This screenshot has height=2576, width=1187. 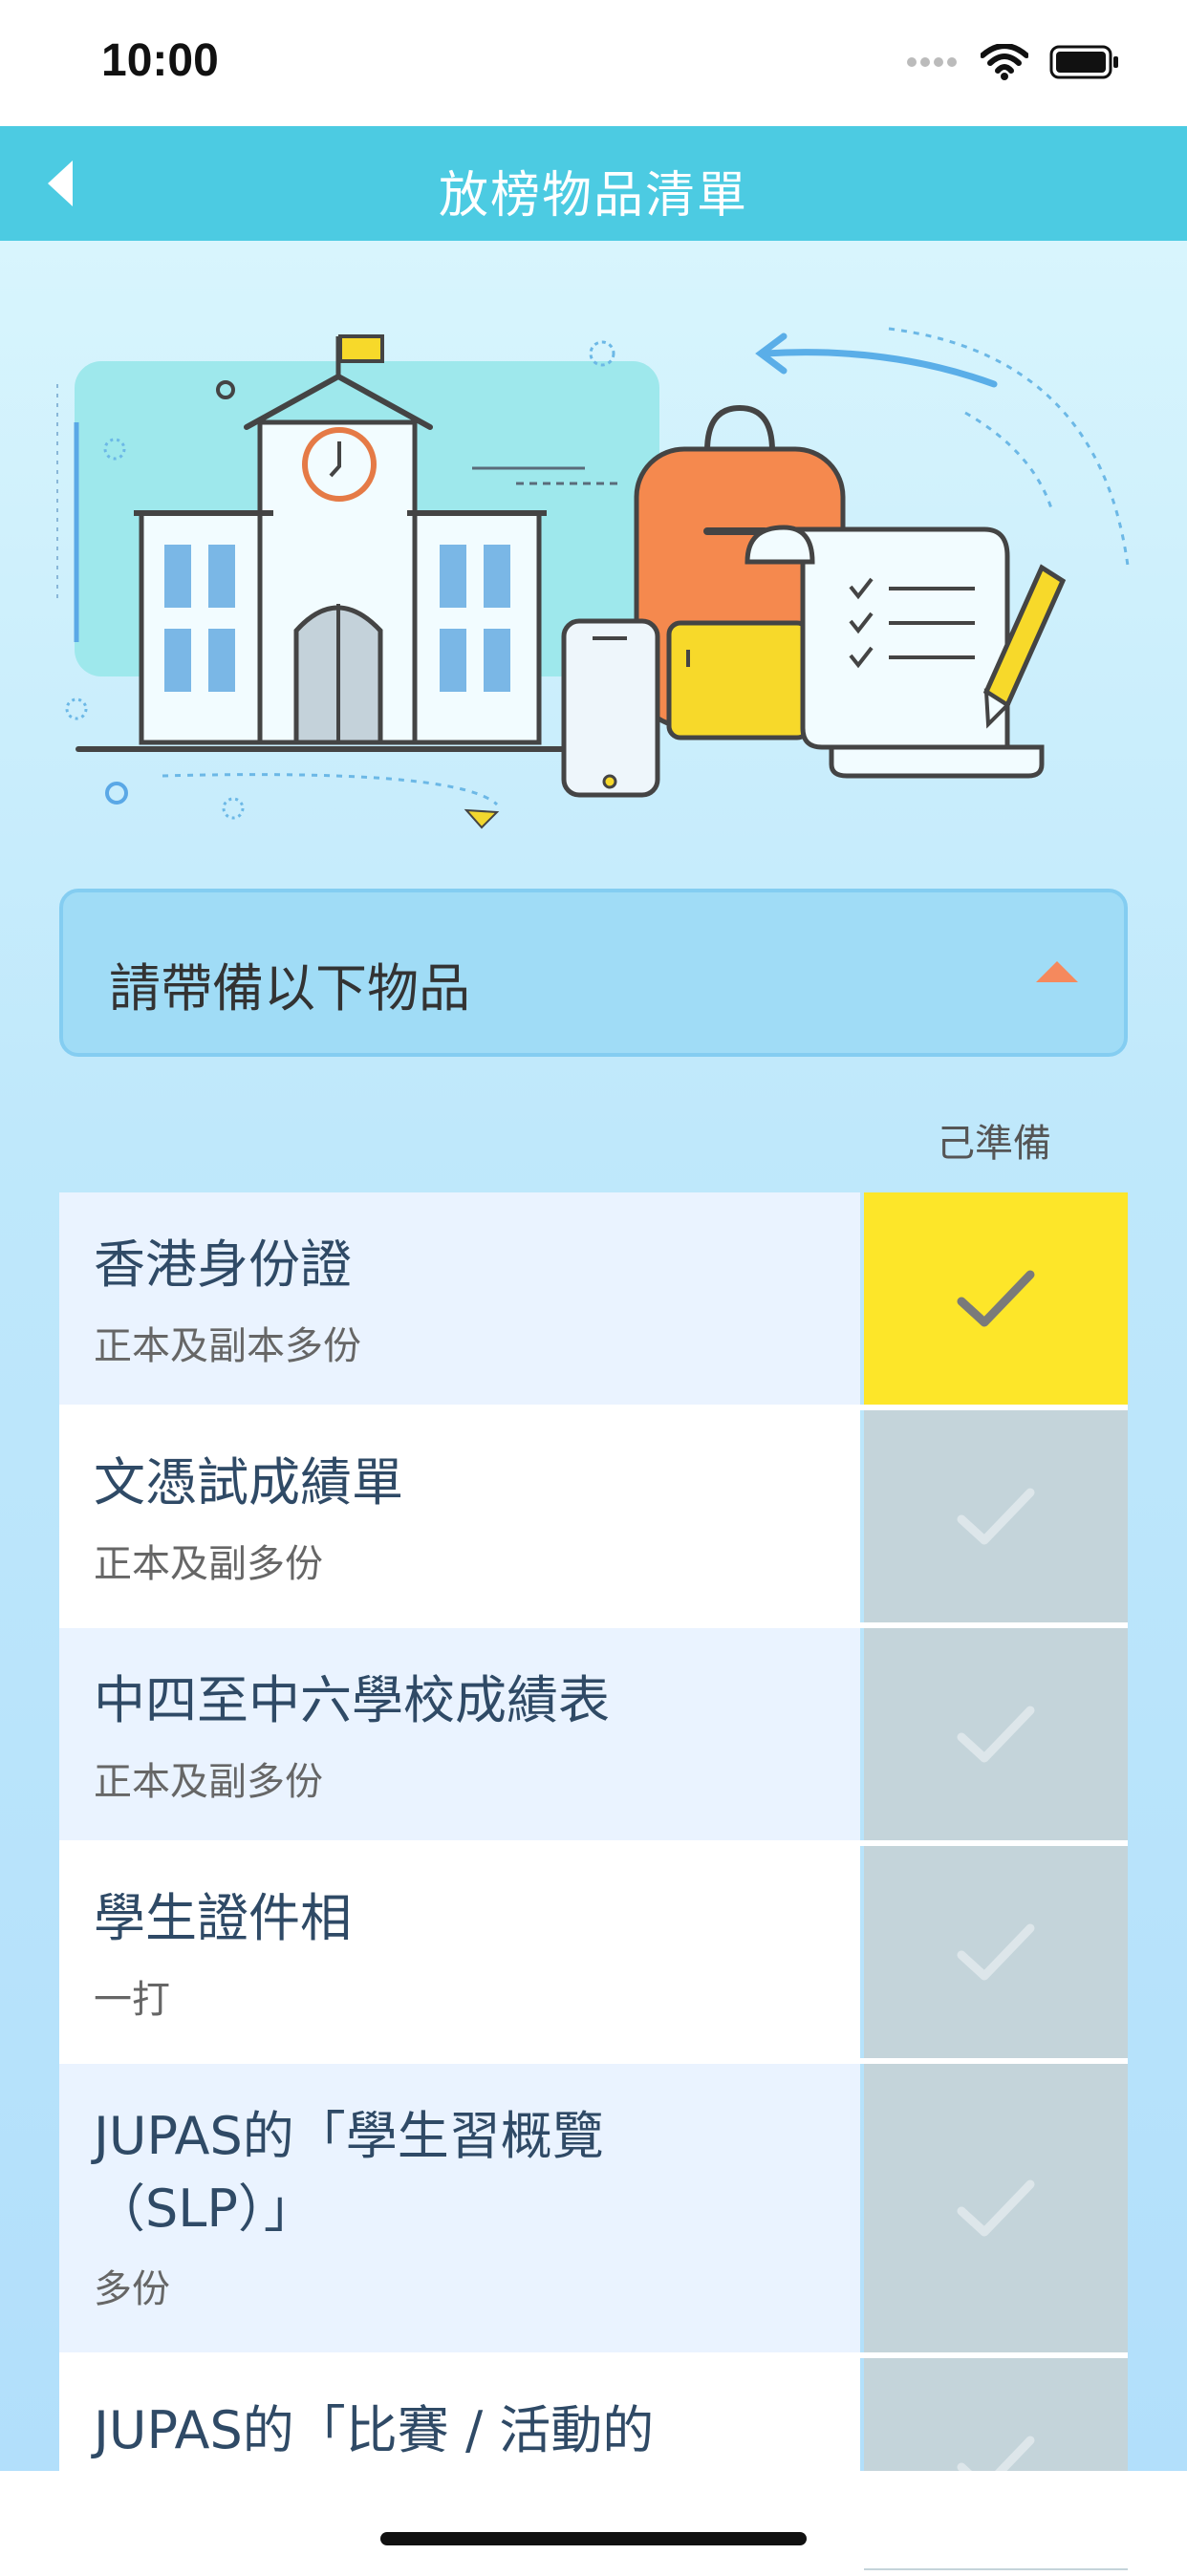 What do you see at coordinates (132, 1999) in the screenshot?
I see `item-subtitle: 一打` at bounding box center [132, 1999].